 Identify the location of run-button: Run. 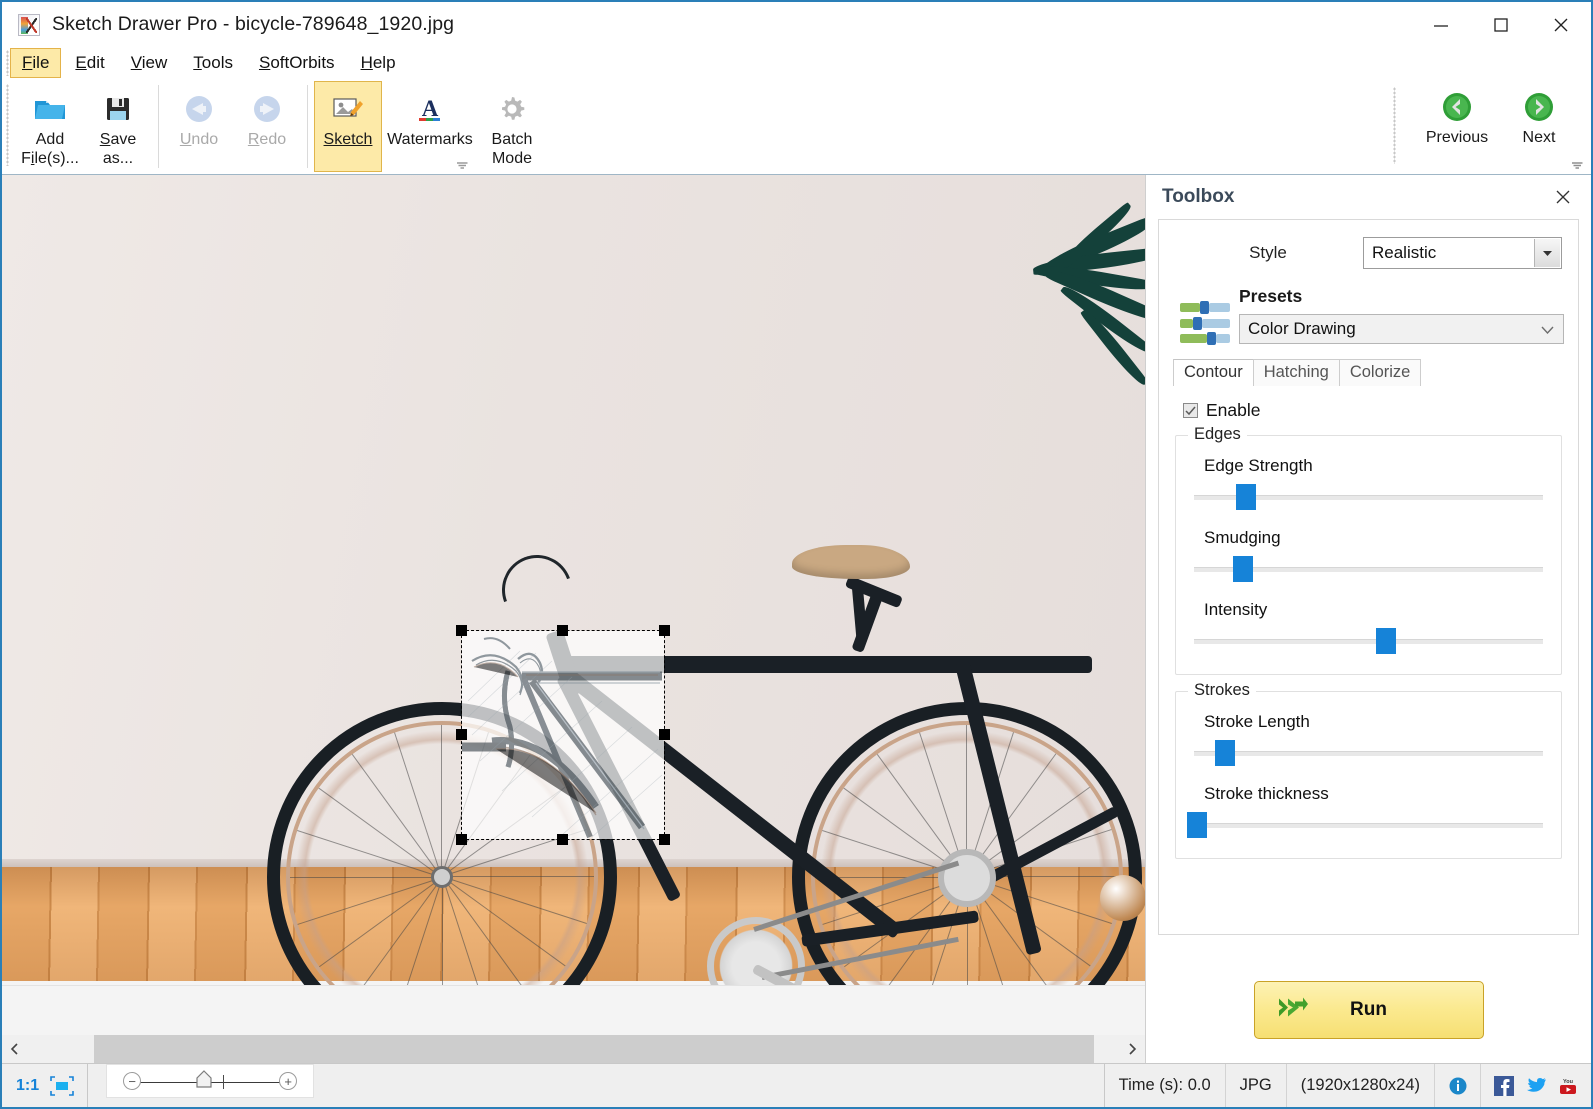
(1368, 1010).